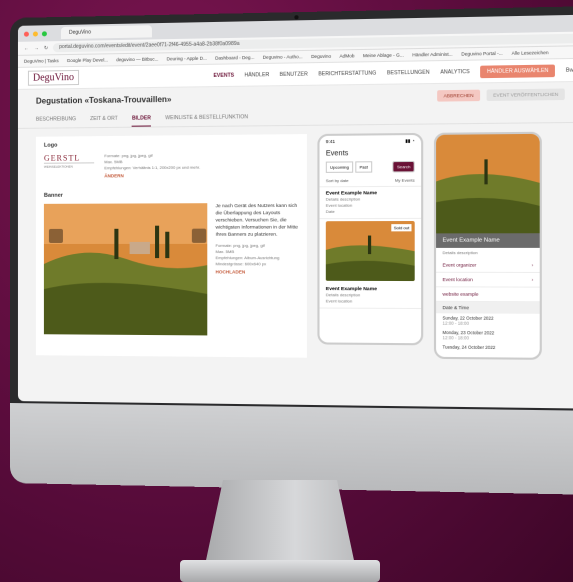 The image size is (573, 582). Describe the element at coordinates (370, 181) in the screenshot. I see `phone-sort-row: Sort by date My Events` at that location.